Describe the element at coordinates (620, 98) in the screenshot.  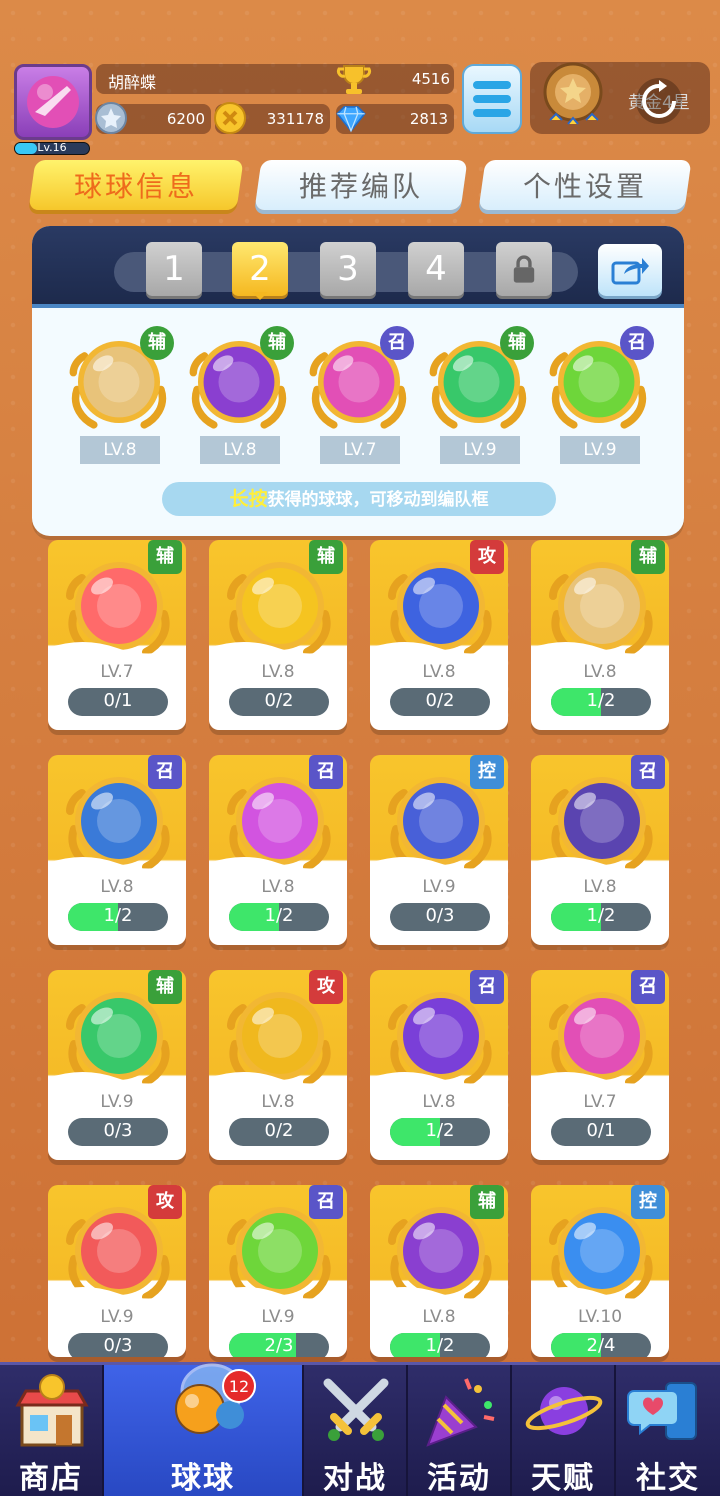
I see `rank-box: 黄金4星` at that location.